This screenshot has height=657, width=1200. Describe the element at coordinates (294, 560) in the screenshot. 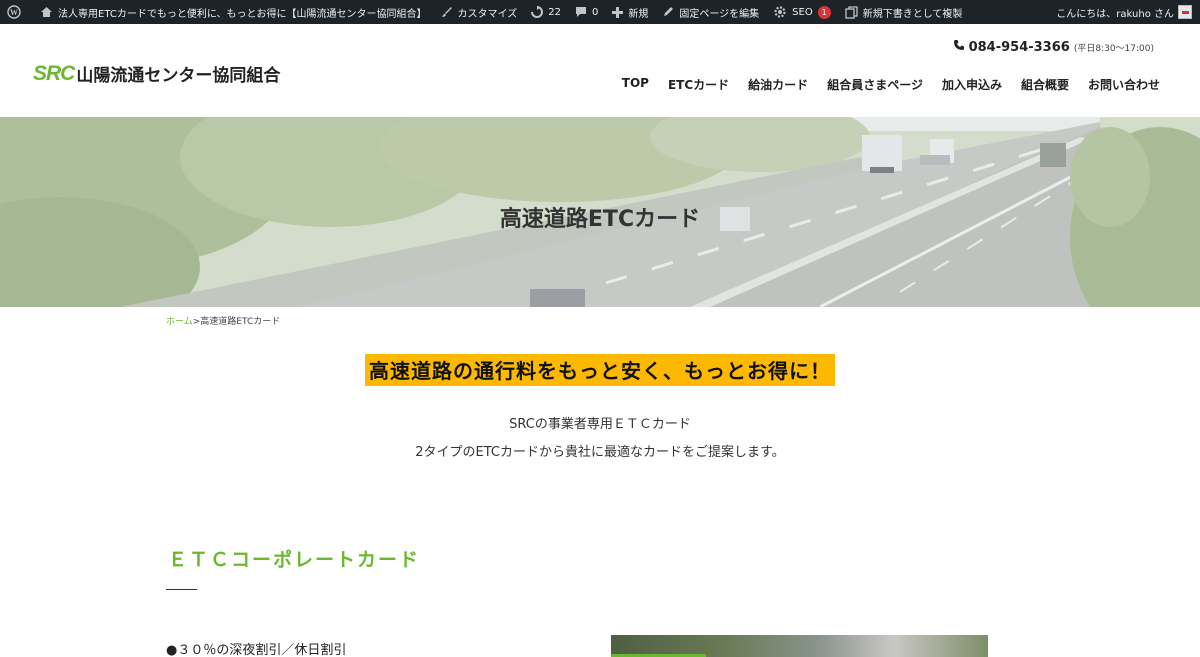

I see `section-title: ＥＴＣコーポレートカード` at that location.